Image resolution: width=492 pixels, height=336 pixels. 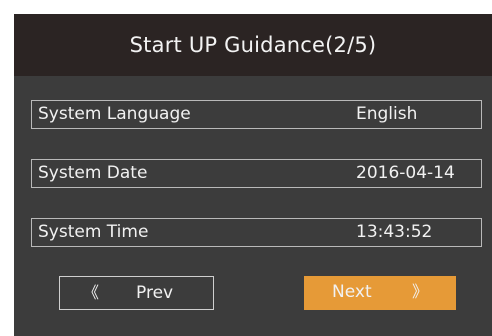 What do you see at coordinates (352, 292) in the screenshot?
I see `next-button-label: Next` at bounding box center [352, 292].